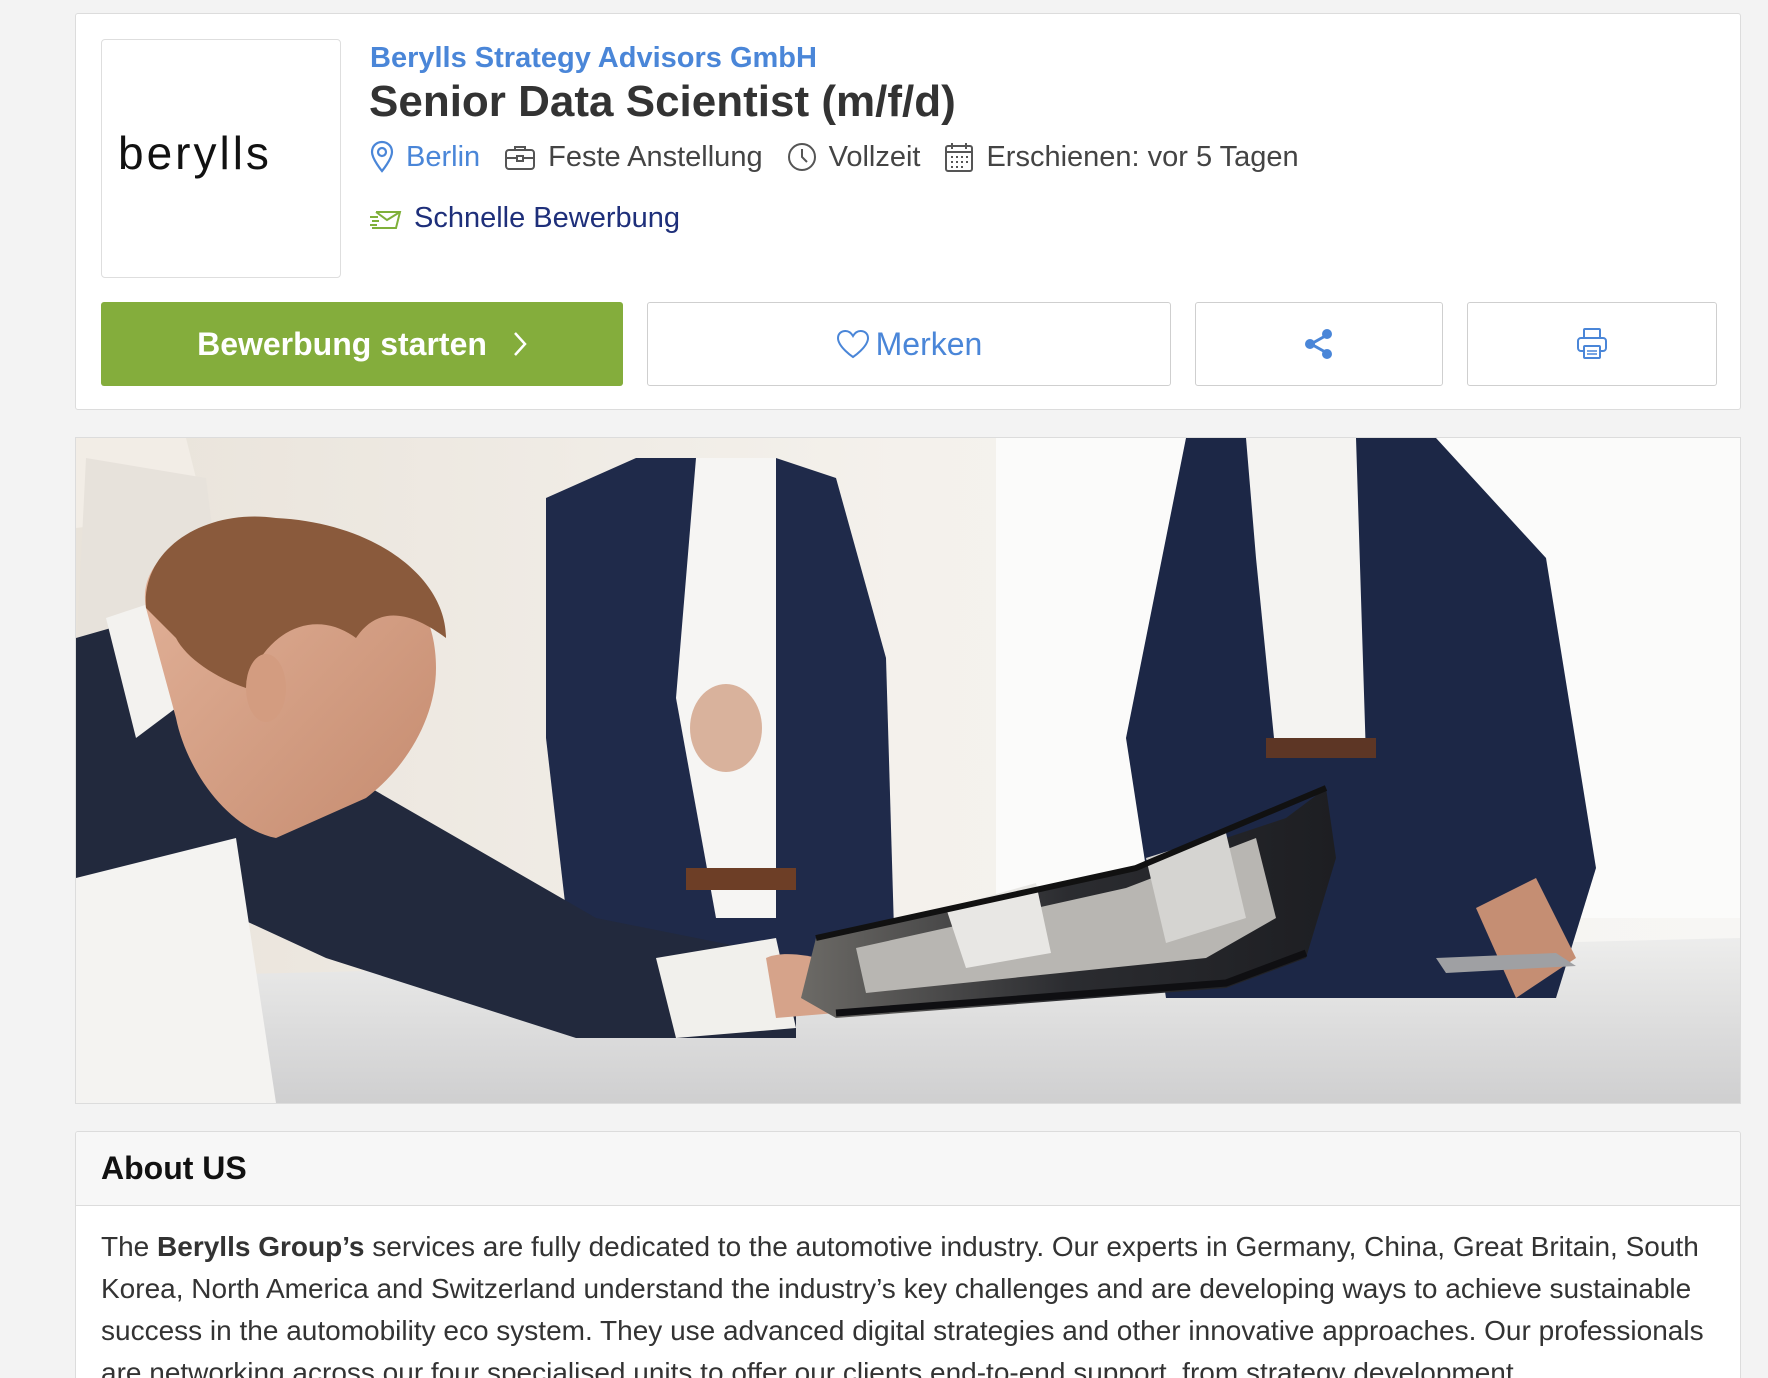  I want to click on berylls-logo-image: berylls, so click(195, 153).